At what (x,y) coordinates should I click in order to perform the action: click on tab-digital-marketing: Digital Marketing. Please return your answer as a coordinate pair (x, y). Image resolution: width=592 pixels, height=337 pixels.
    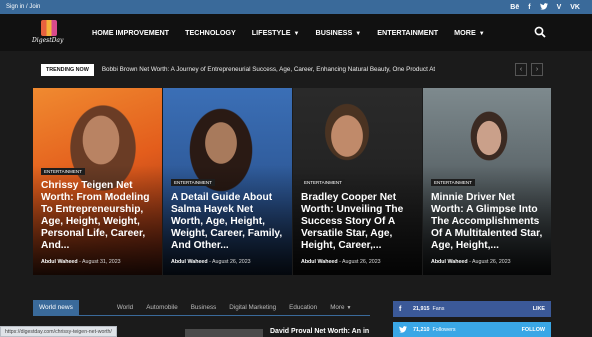
    Looking at the image, I should click on (252, 307).